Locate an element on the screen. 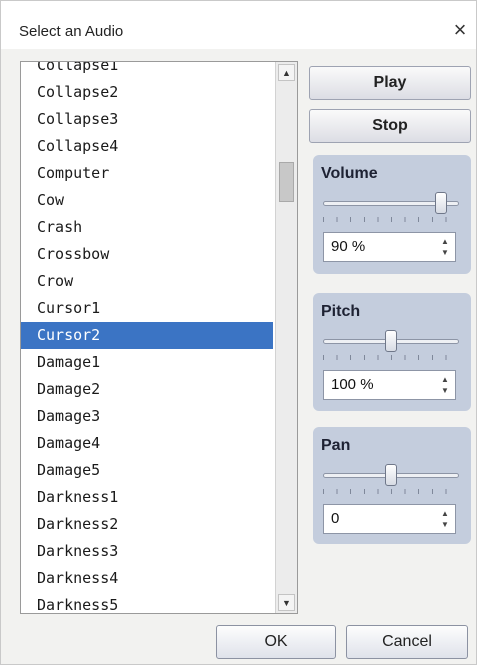 This screenshot has width=477, height=665. play-button: Play is located at coordinates (390, 83).